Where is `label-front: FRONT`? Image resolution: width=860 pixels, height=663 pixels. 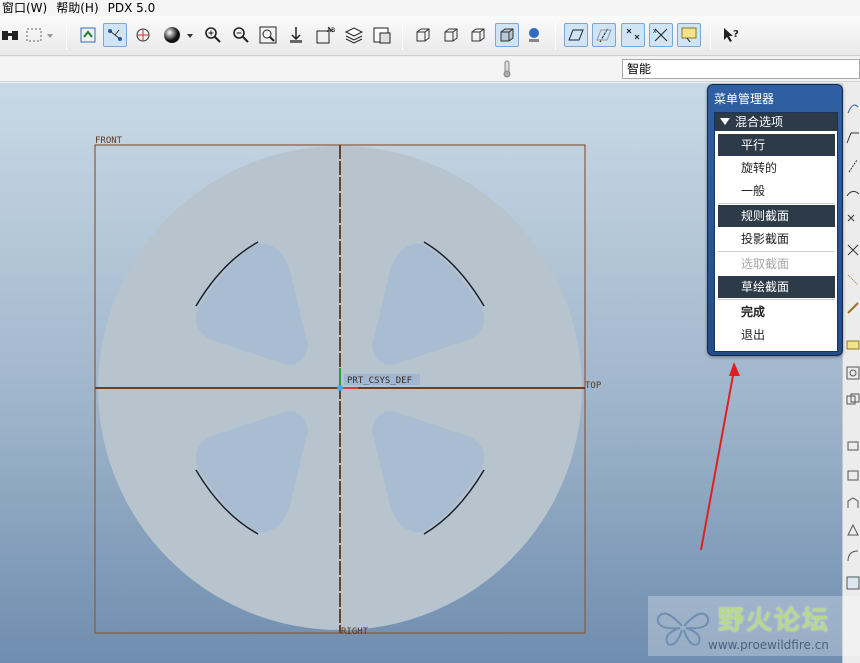
label-front: FRONT is located at coordinates (109, 141).